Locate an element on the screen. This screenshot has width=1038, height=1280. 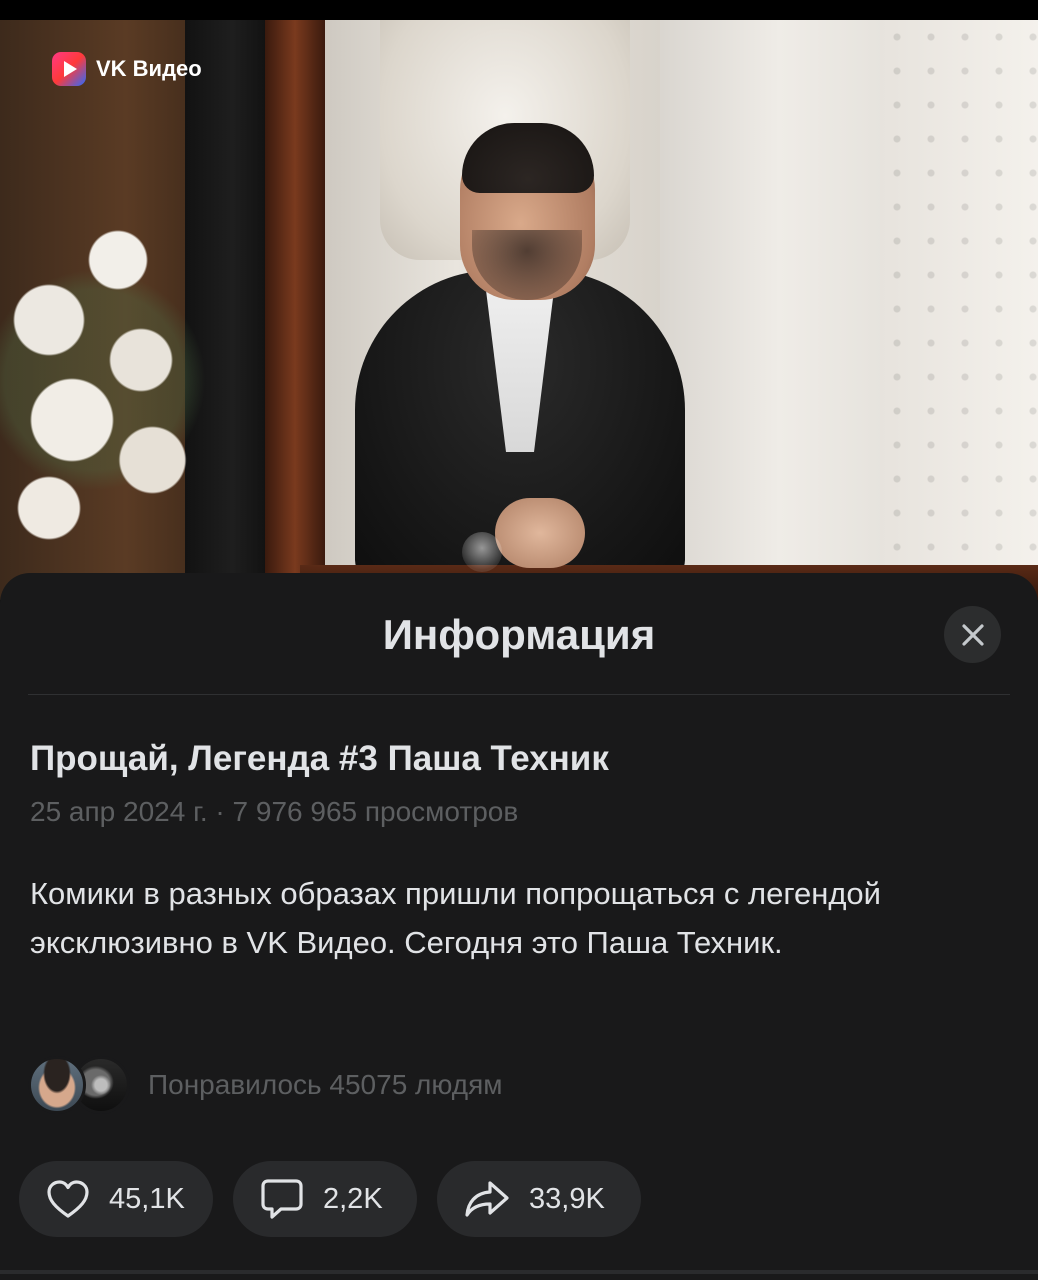
share-count: 33,9K is located at coordinates (567, 1198).